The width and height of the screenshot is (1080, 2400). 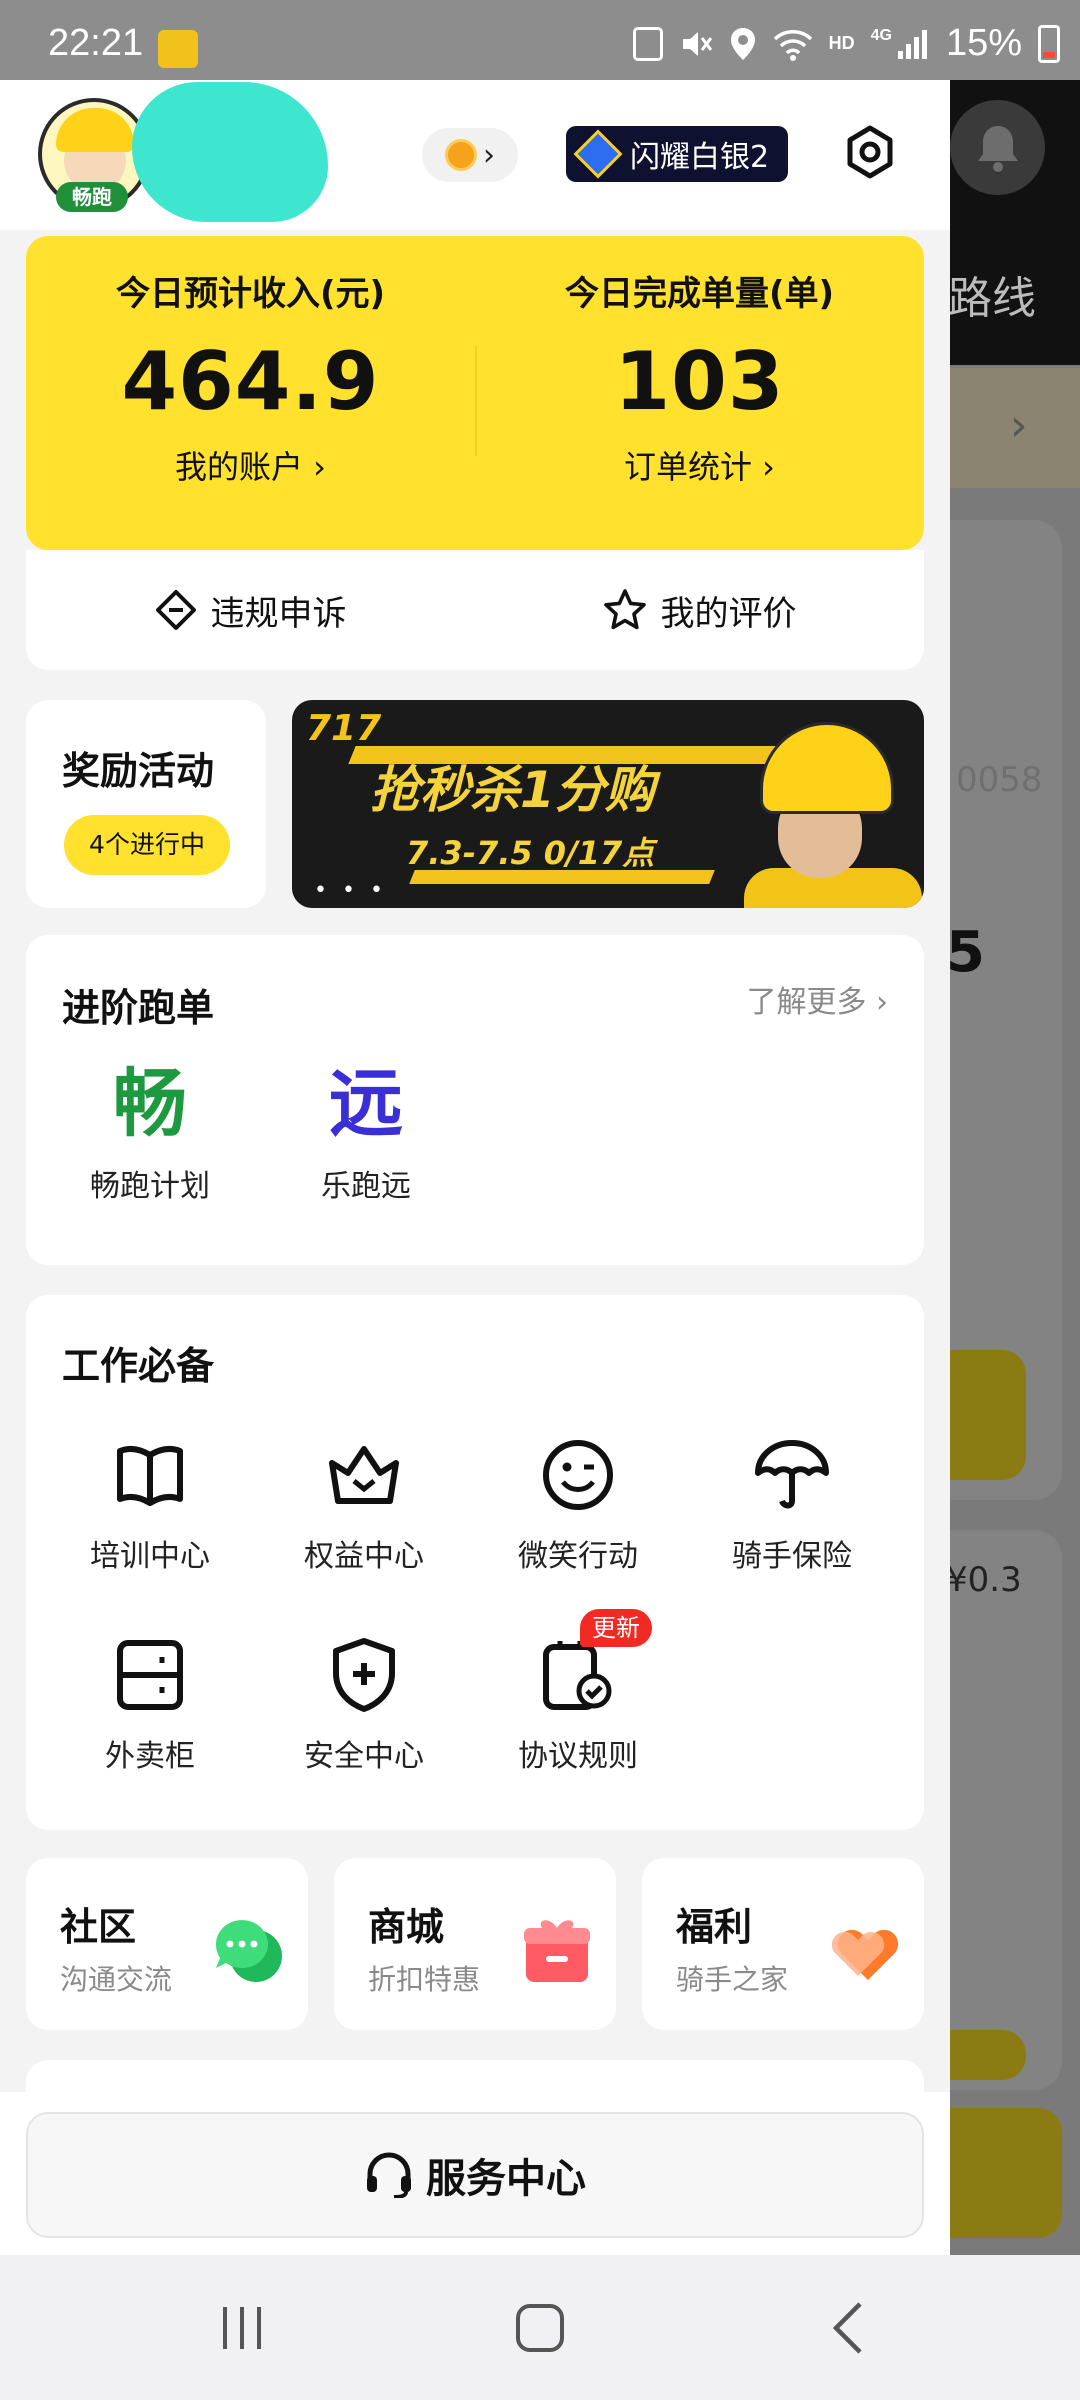 I want to click on orders-stat: 今日完成单量(单) 103 订单统计 ›, so click(x=699, y=377).